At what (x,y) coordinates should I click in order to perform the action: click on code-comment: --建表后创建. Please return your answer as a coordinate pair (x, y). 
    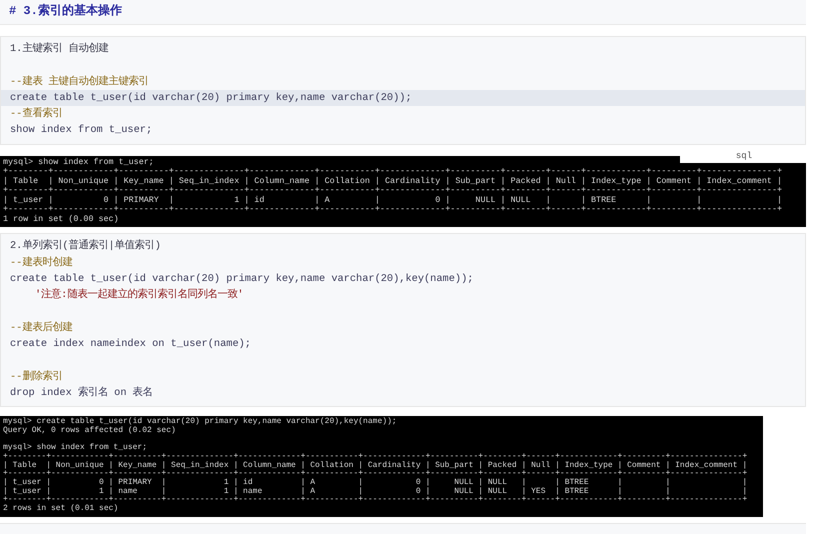
    Looking at the image, I should click on (40, 328).